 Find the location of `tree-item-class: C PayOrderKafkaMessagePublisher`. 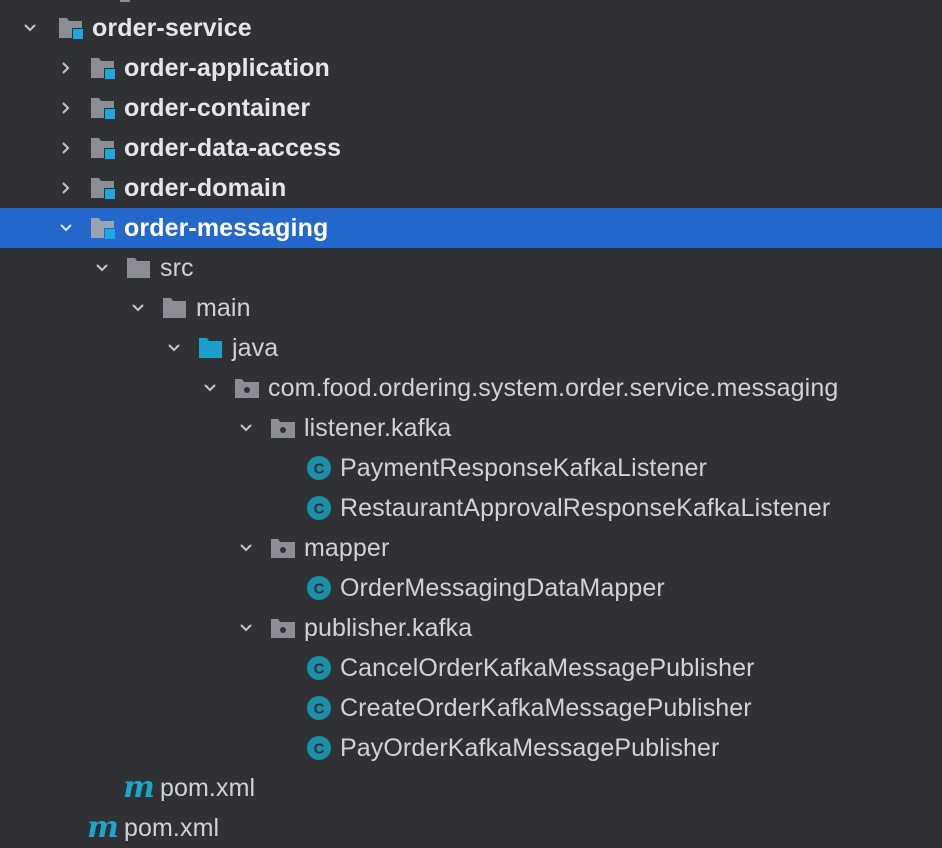

tree-item-class: C PayOrderKafkaMessagePublisher is located at coordinates (471, 748).